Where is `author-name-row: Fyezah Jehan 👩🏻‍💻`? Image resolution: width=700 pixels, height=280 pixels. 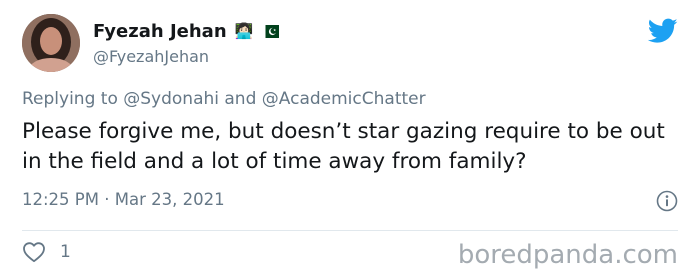
author-name-row: Fyezah Jehan 👩🏻‍💻 is located at coordinates (186, 31).